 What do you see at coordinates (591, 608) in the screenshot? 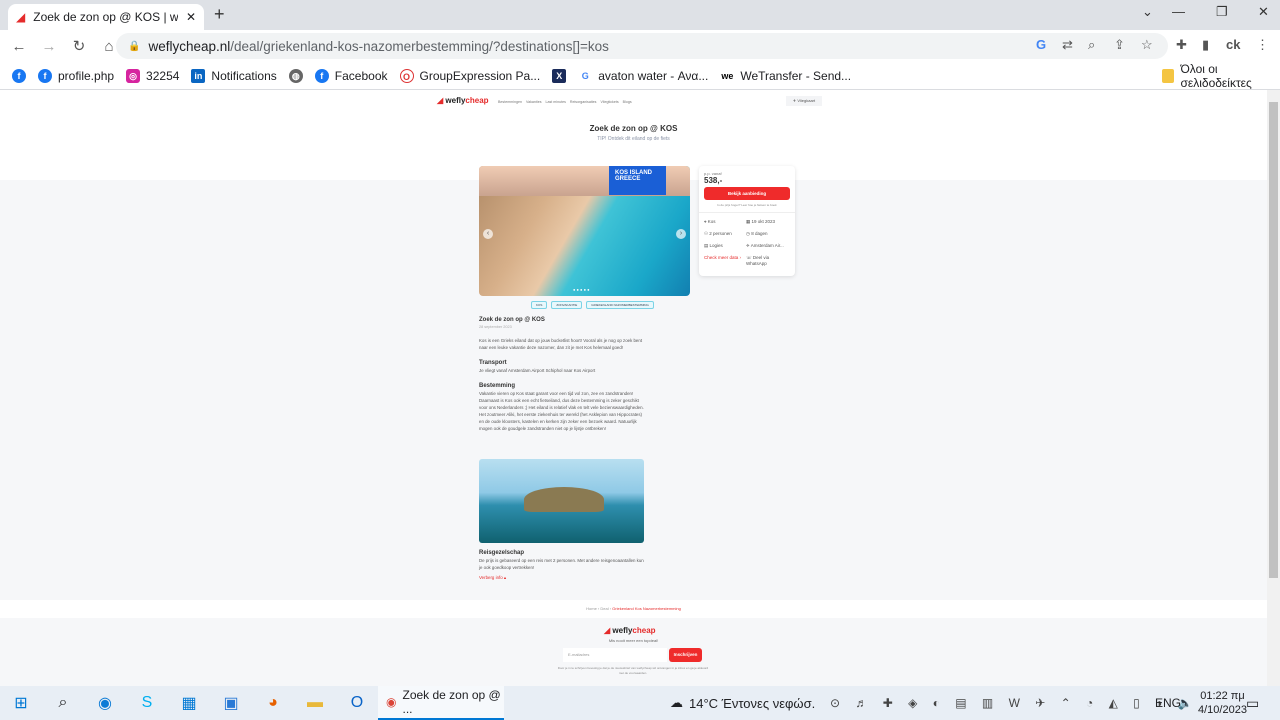
I see `breadcrumb-home: Home` at bounding box center [591, 608].